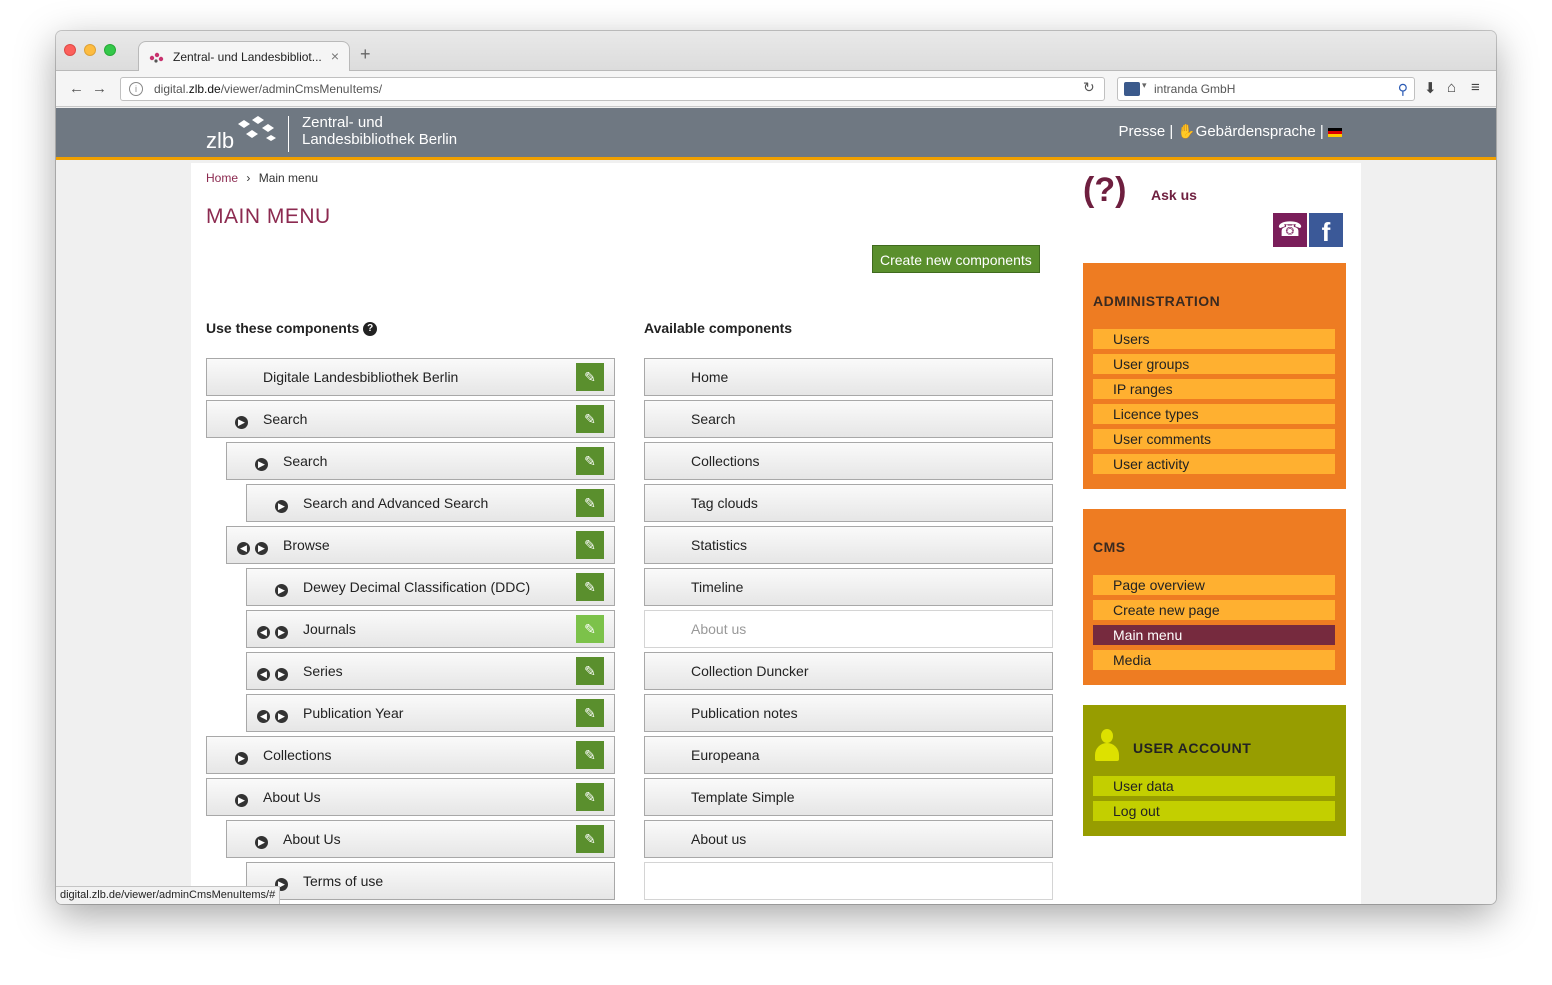  What do you see at coordinates (1451, 87) in the screenshot?
I see `home-icon: ⌂` at bounding box center [1451, 87].